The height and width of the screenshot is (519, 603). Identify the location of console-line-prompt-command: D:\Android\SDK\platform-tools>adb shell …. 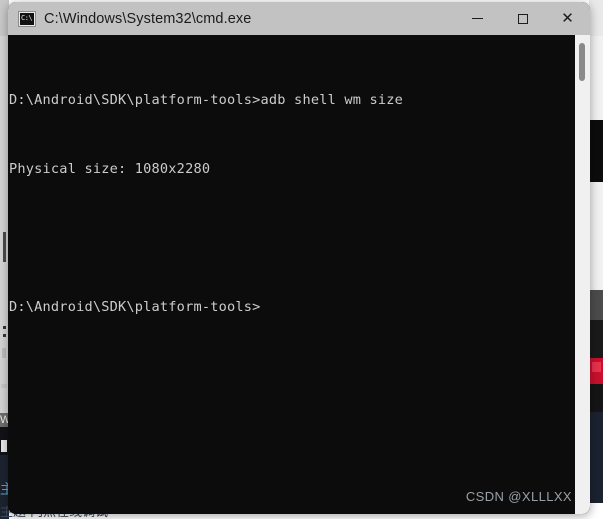
(206, 100).